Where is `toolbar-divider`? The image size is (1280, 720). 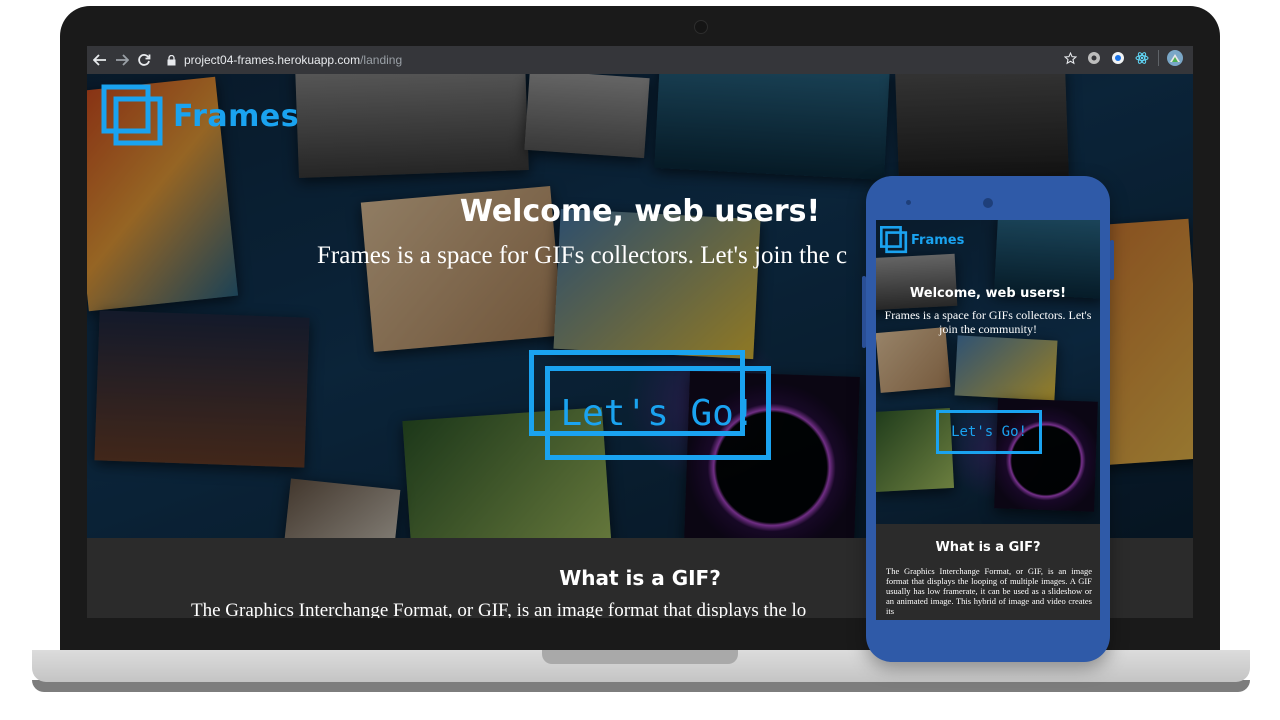
toolbar-divider is located at coordinates (1158, 58).